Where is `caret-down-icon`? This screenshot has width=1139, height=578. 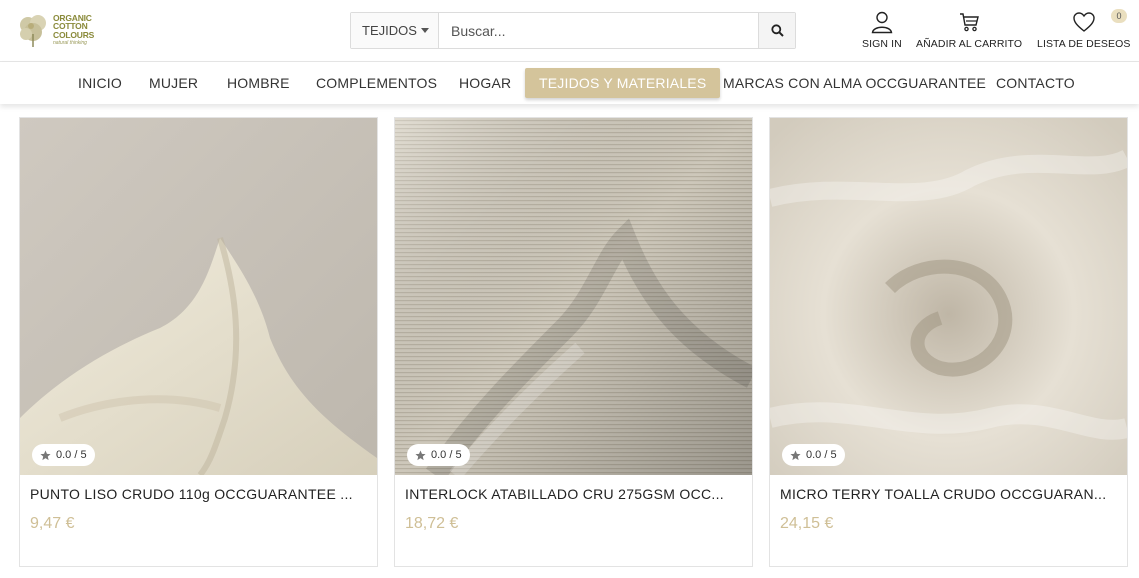 caret-down-icon is located at coordinates (424, 30).